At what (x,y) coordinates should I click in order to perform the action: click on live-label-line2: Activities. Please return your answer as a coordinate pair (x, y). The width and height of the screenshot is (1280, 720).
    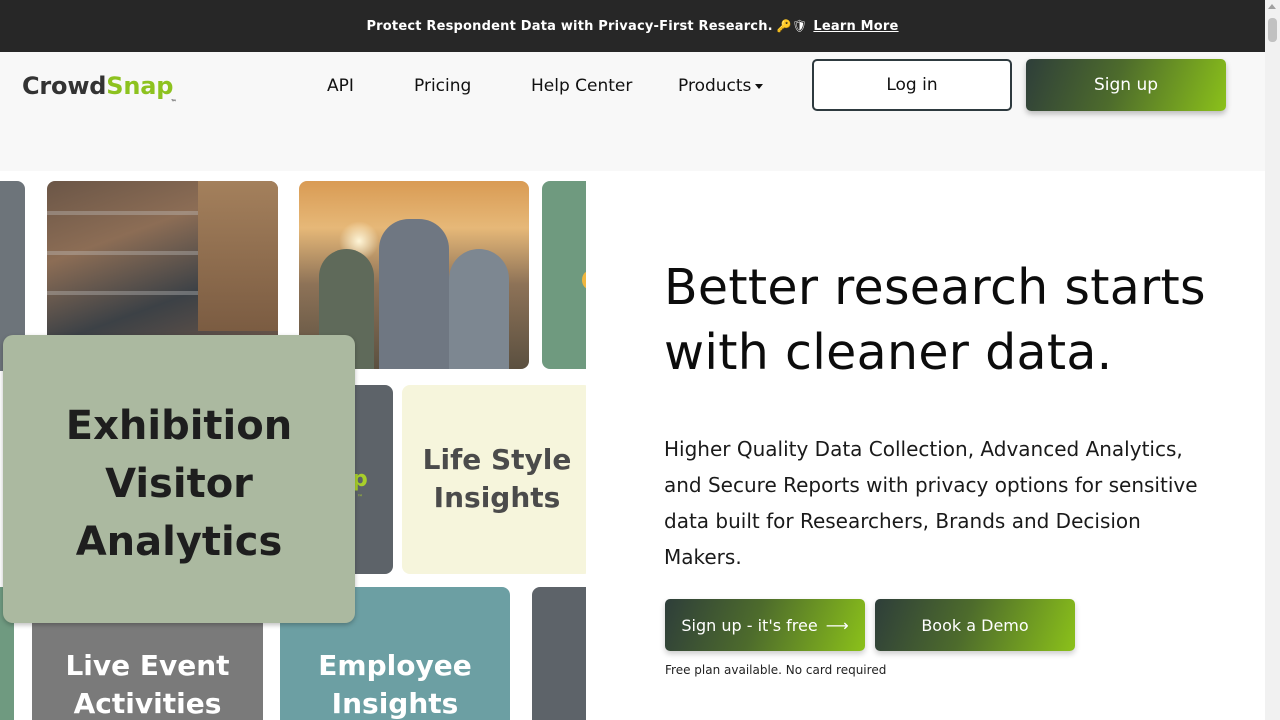
    Looking at the image, I should click on (147, 703).